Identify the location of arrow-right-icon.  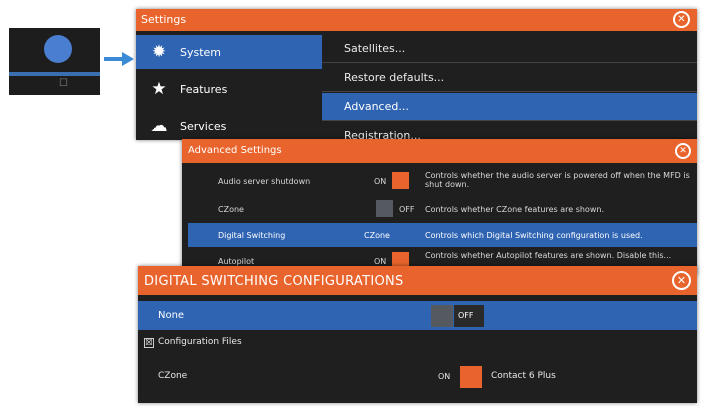
(119, 59).